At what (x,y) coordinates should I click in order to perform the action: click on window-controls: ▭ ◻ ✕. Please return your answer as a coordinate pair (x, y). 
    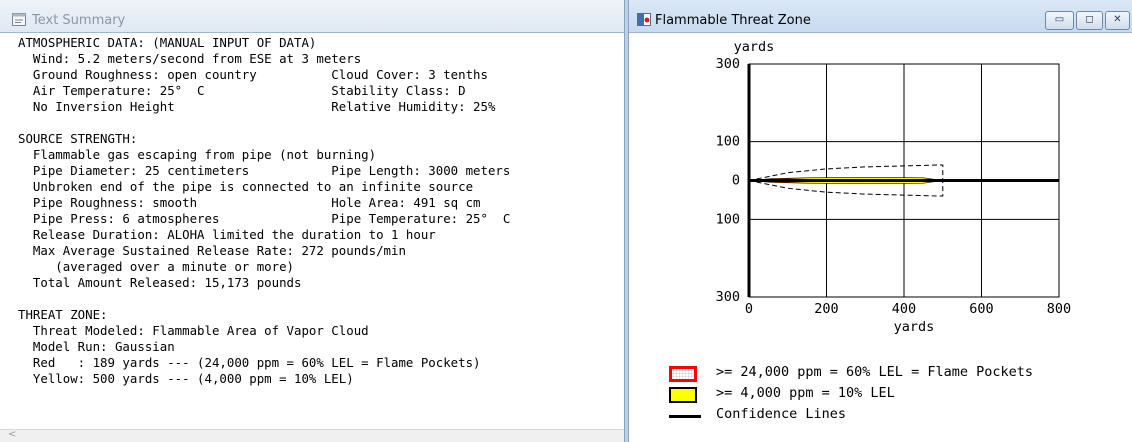
    Looking at the image, I should click on (1087, 20).